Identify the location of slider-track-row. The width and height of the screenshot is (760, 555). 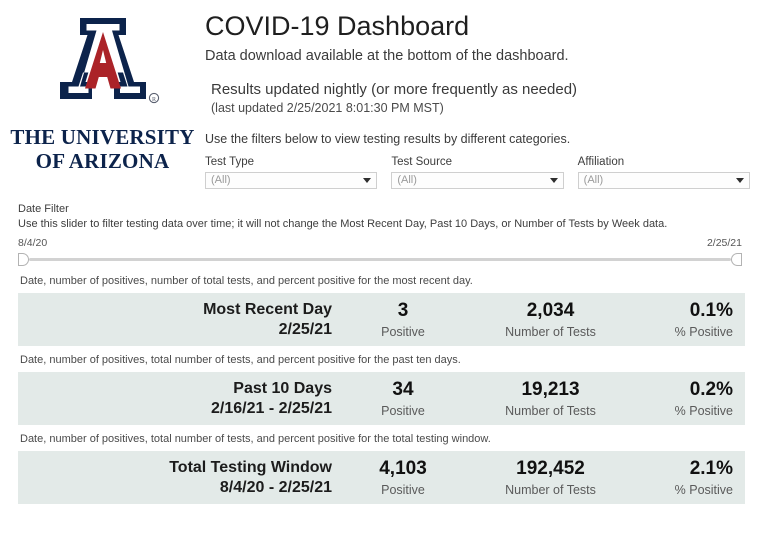
(380, 259).